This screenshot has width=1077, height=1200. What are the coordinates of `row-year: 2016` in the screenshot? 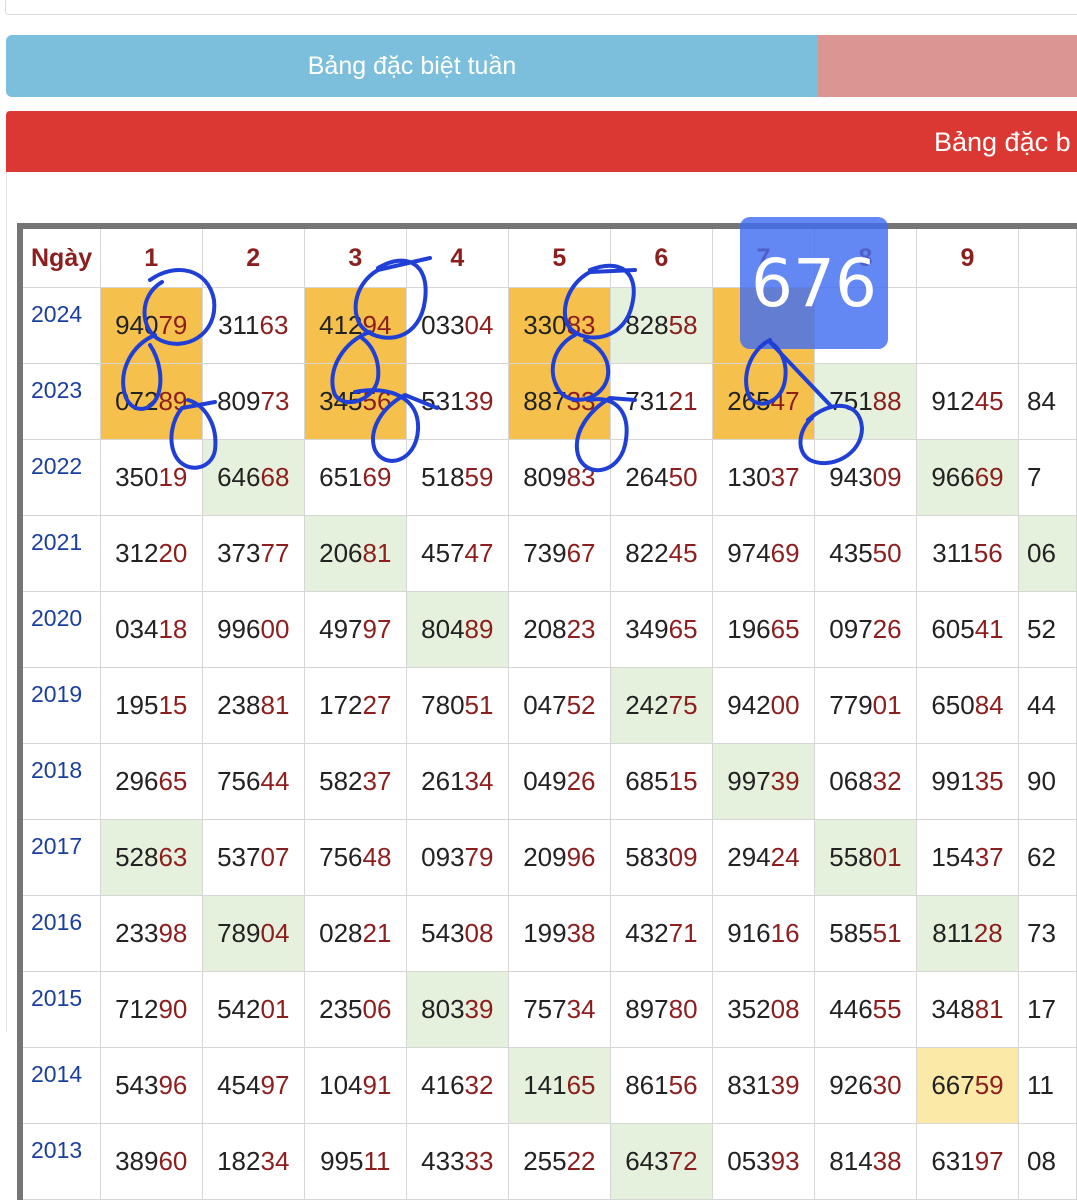 It's located at (60, 933).